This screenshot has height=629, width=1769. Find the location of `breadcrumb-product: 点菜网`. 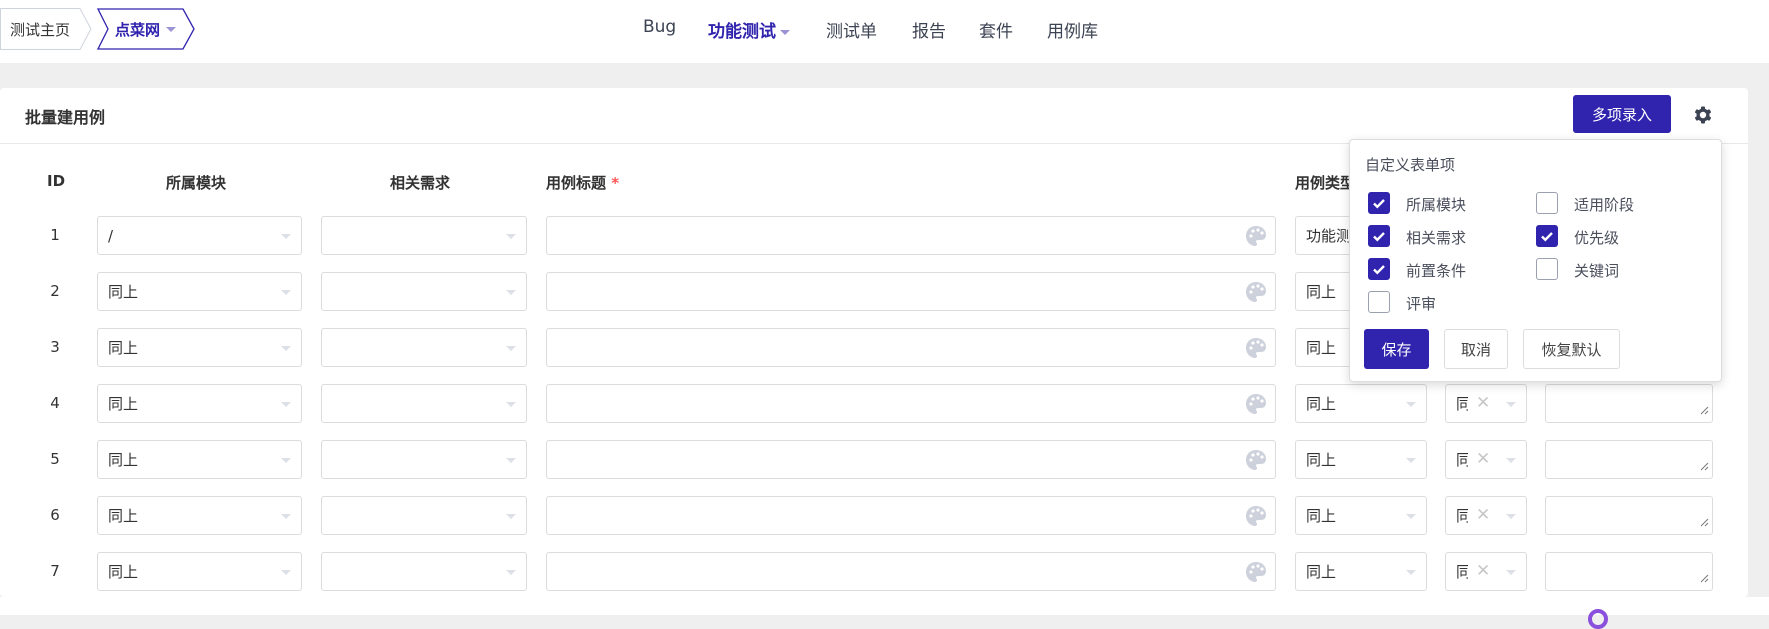

breadcrumb-product: 点菜网 is located at coordinates (146, 29).